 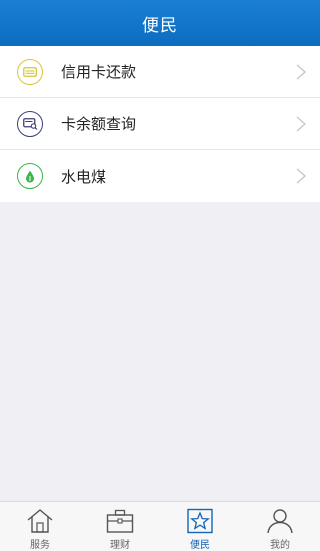 I want to click on tab-mine: 我的, so click(x=280, y=526).